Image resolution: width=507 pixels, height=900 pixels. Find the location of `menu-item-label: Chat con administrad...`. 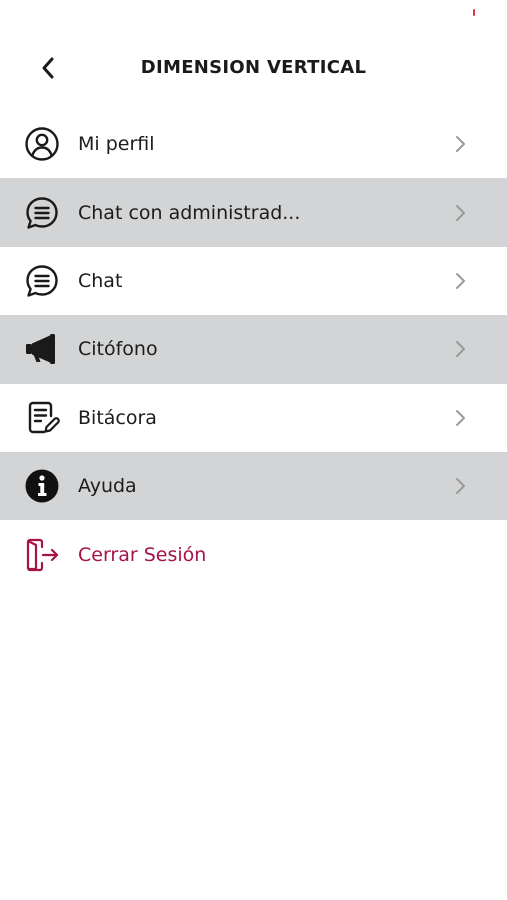

menu-item-label: Chat con administrad... is located at coordinates (189, 212).